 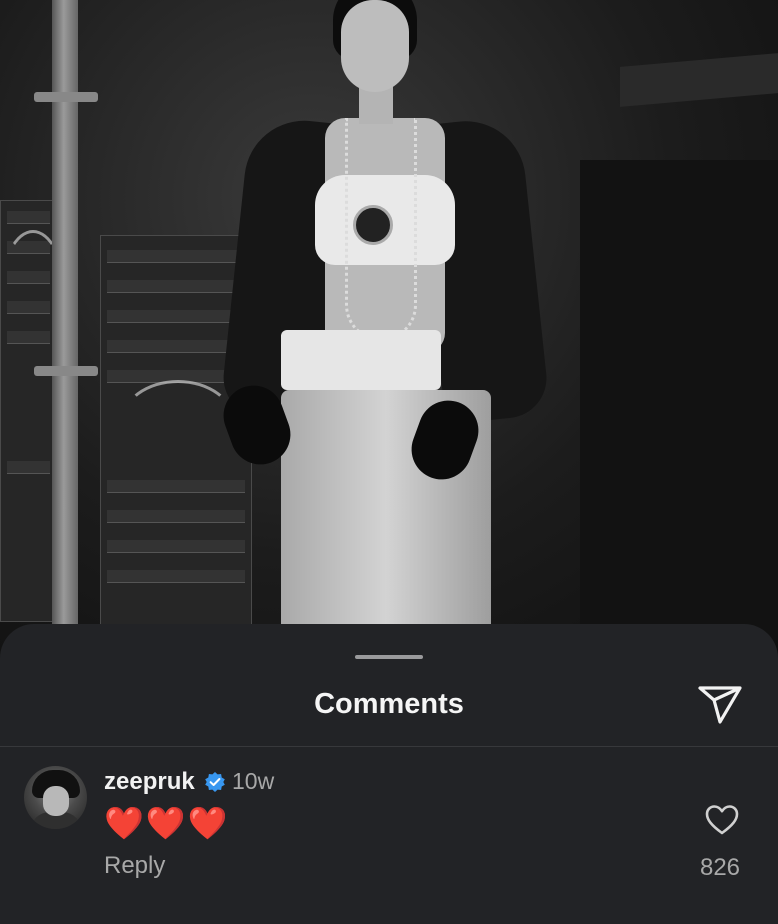 I want to click on comment-username: zeepruk, so click(x=149, y=782).